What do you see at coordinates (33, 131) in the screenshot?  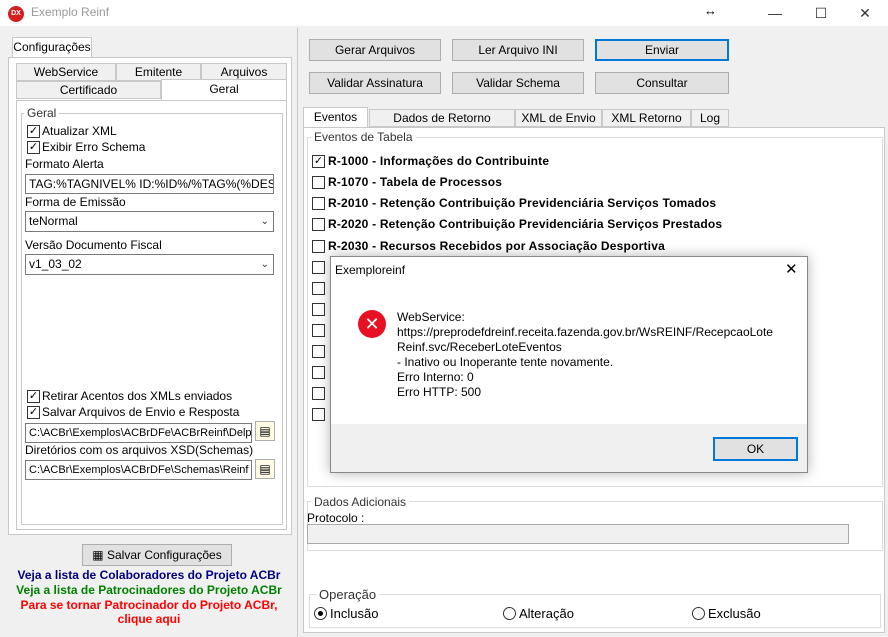 I see `atualizar-xml-checkbox: ✓` at bounding box center [33, 131].